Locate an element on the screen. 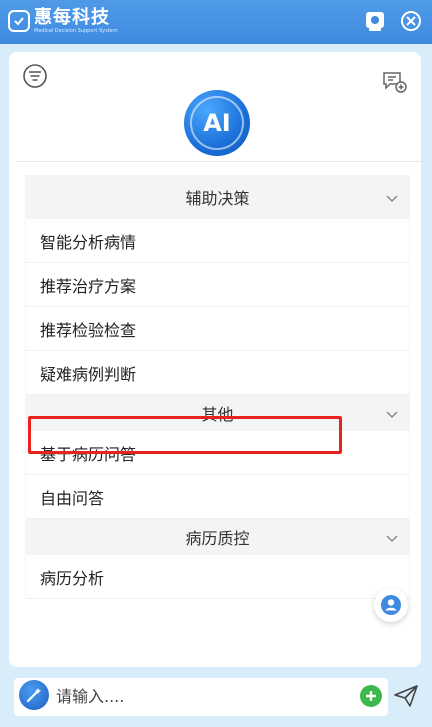 This screenshot has width=432, height=727. brand-subtitle: Medical Decision Support System is located at coordinates (76, 31).